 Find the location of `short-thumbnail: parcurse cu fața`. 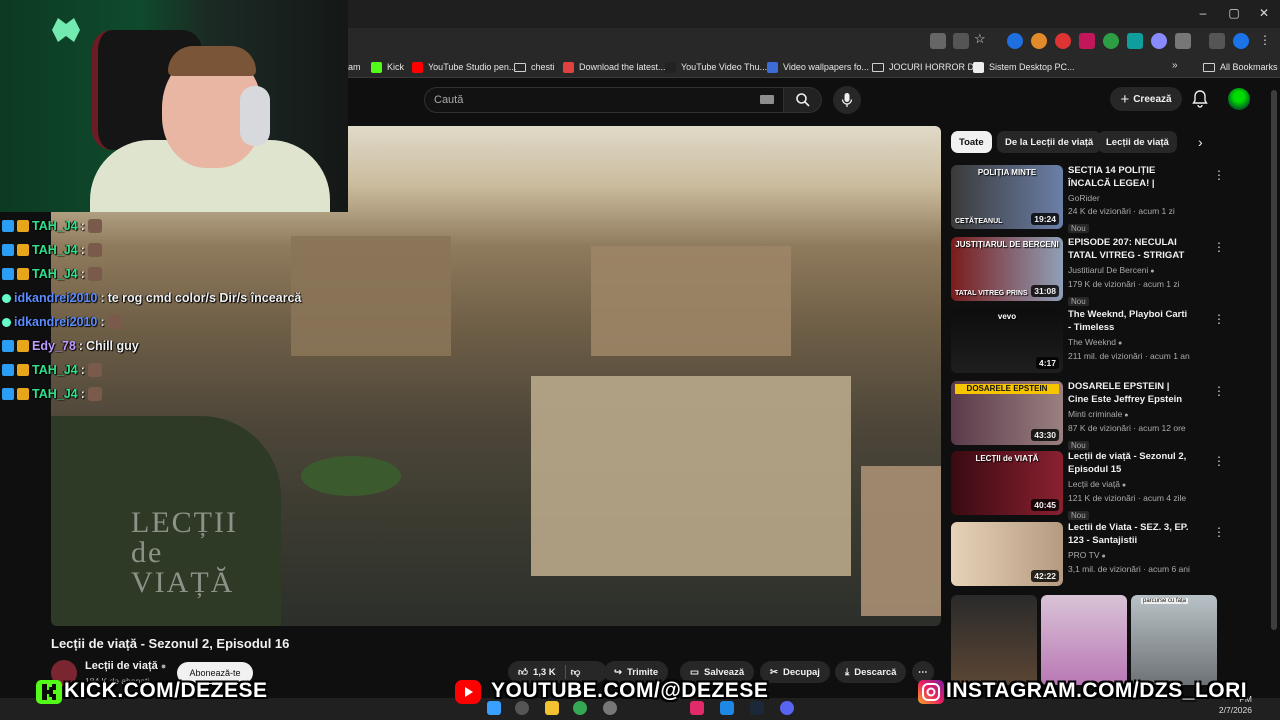

short-thumbnail: parcurse cu fața is located at coordinates (1174, 640).